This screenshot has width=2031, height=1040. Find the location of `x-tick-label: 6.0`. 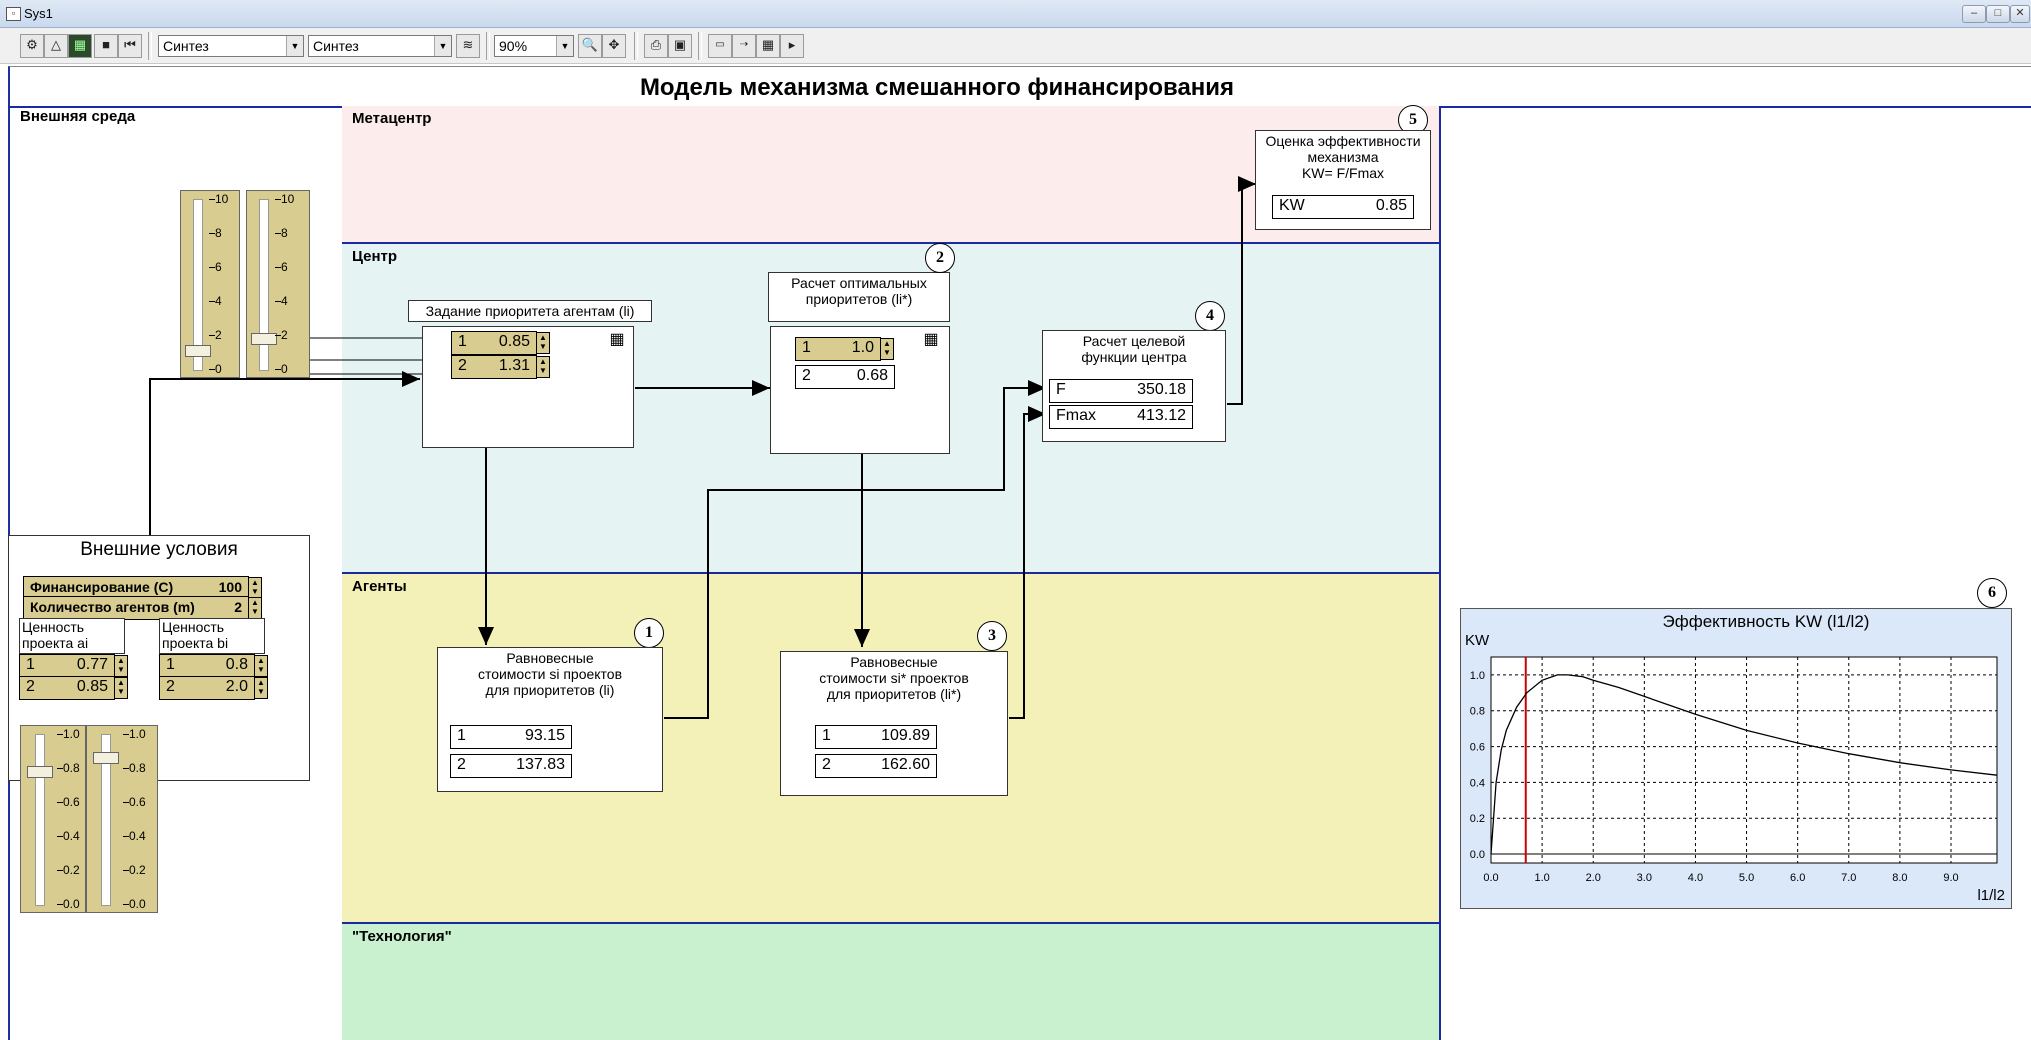

x-tick-label: 6.0 is located at coordinates (1797, 878).